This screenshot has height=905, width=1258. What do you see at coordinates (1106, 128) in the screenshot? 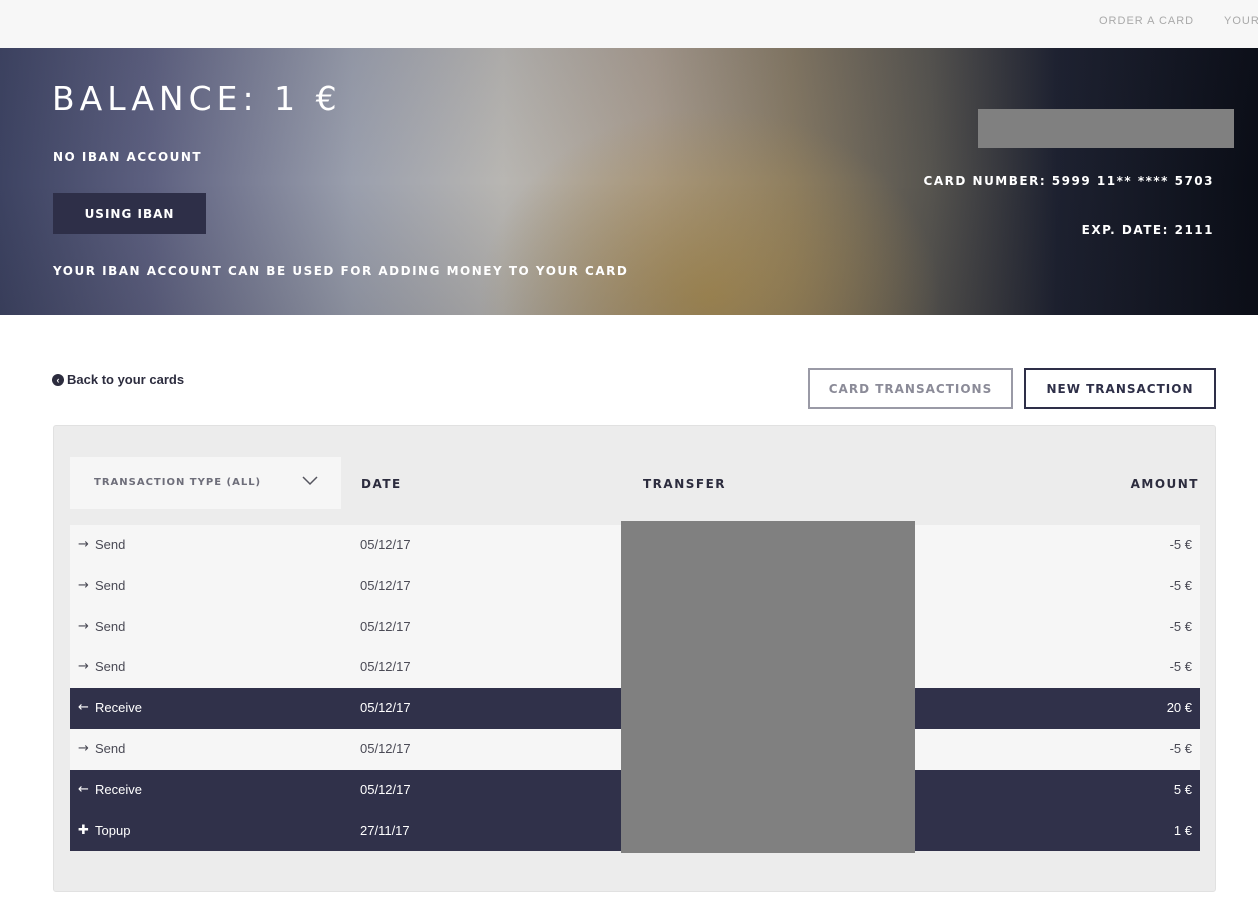
I see `redacted-card-name` at bounding box center [1106, 128].